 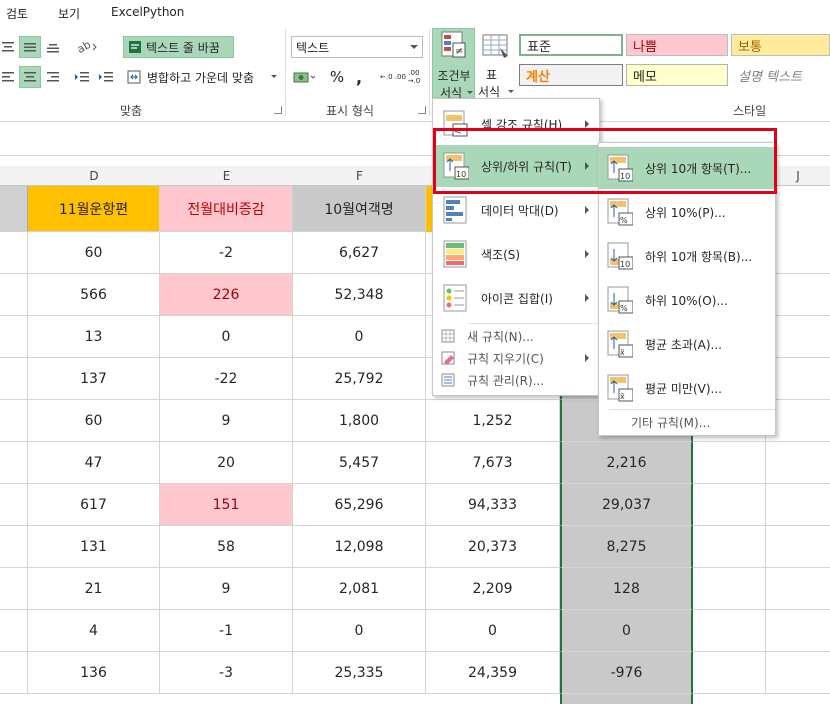 I want to click on style-note: 메모, so click(x=677, y=75).